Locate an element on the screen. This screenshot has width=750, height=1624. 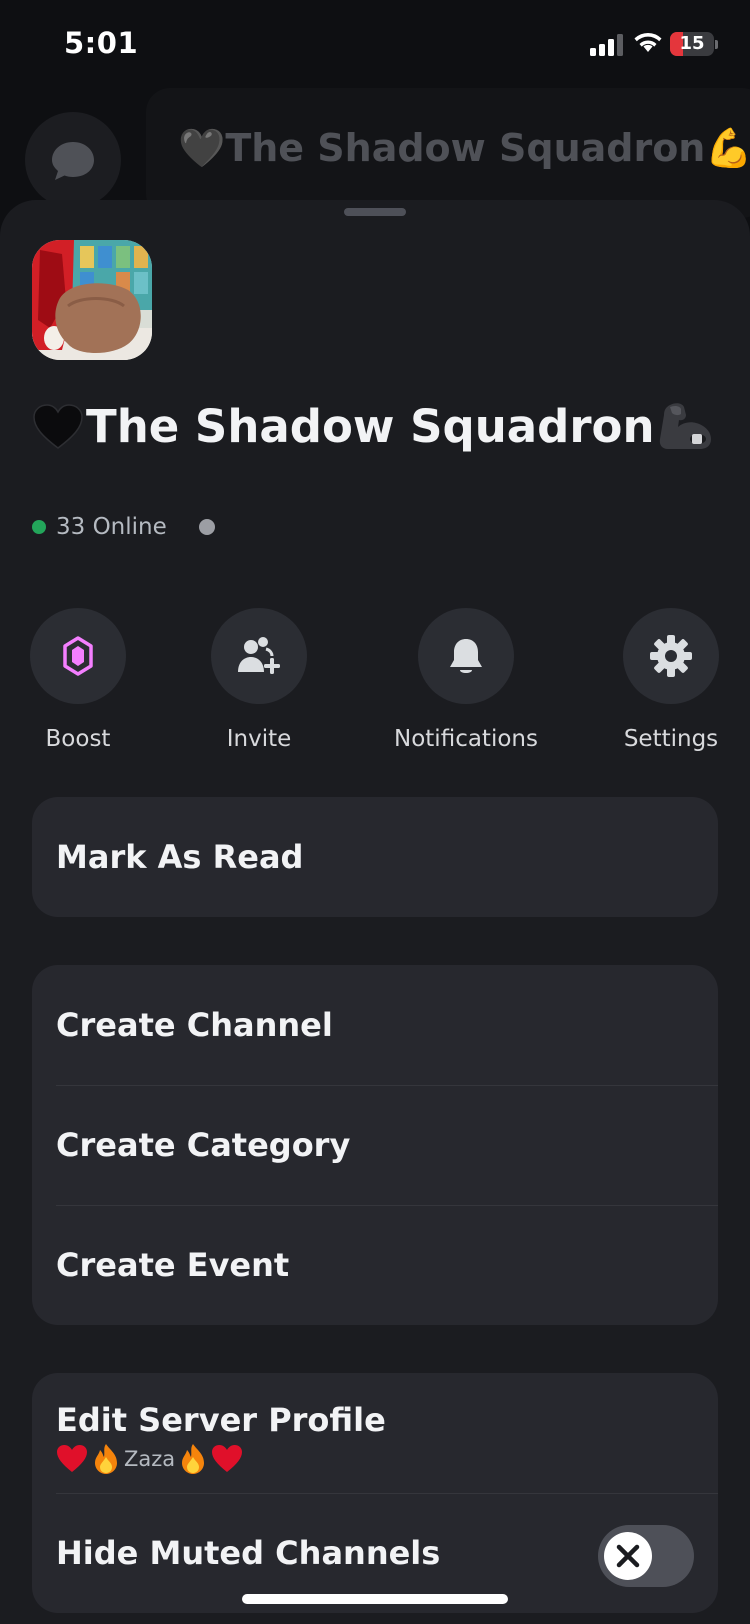
hide-muted-channels-toggle is located at coordinates (646, 1556).